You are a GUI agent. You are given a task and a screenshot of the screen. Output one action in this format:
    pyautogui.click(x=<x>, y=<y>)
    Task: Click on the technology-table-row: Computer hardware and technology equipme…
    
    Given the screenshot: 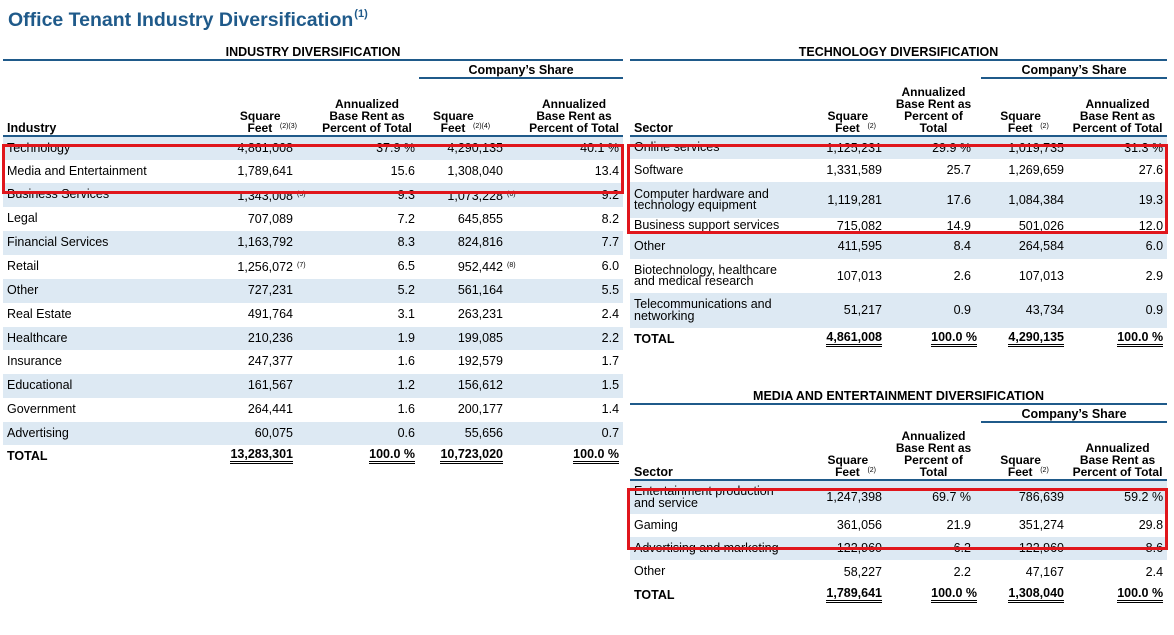 What is the action you would take?
    pyautogui.click(x=899, y=200)
    